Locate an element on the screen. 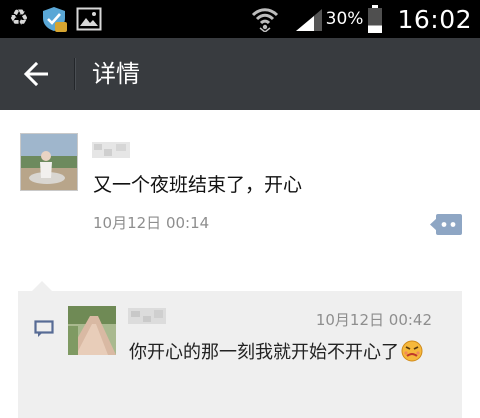  back-arrow-icon is located at coordinates (35, 74).